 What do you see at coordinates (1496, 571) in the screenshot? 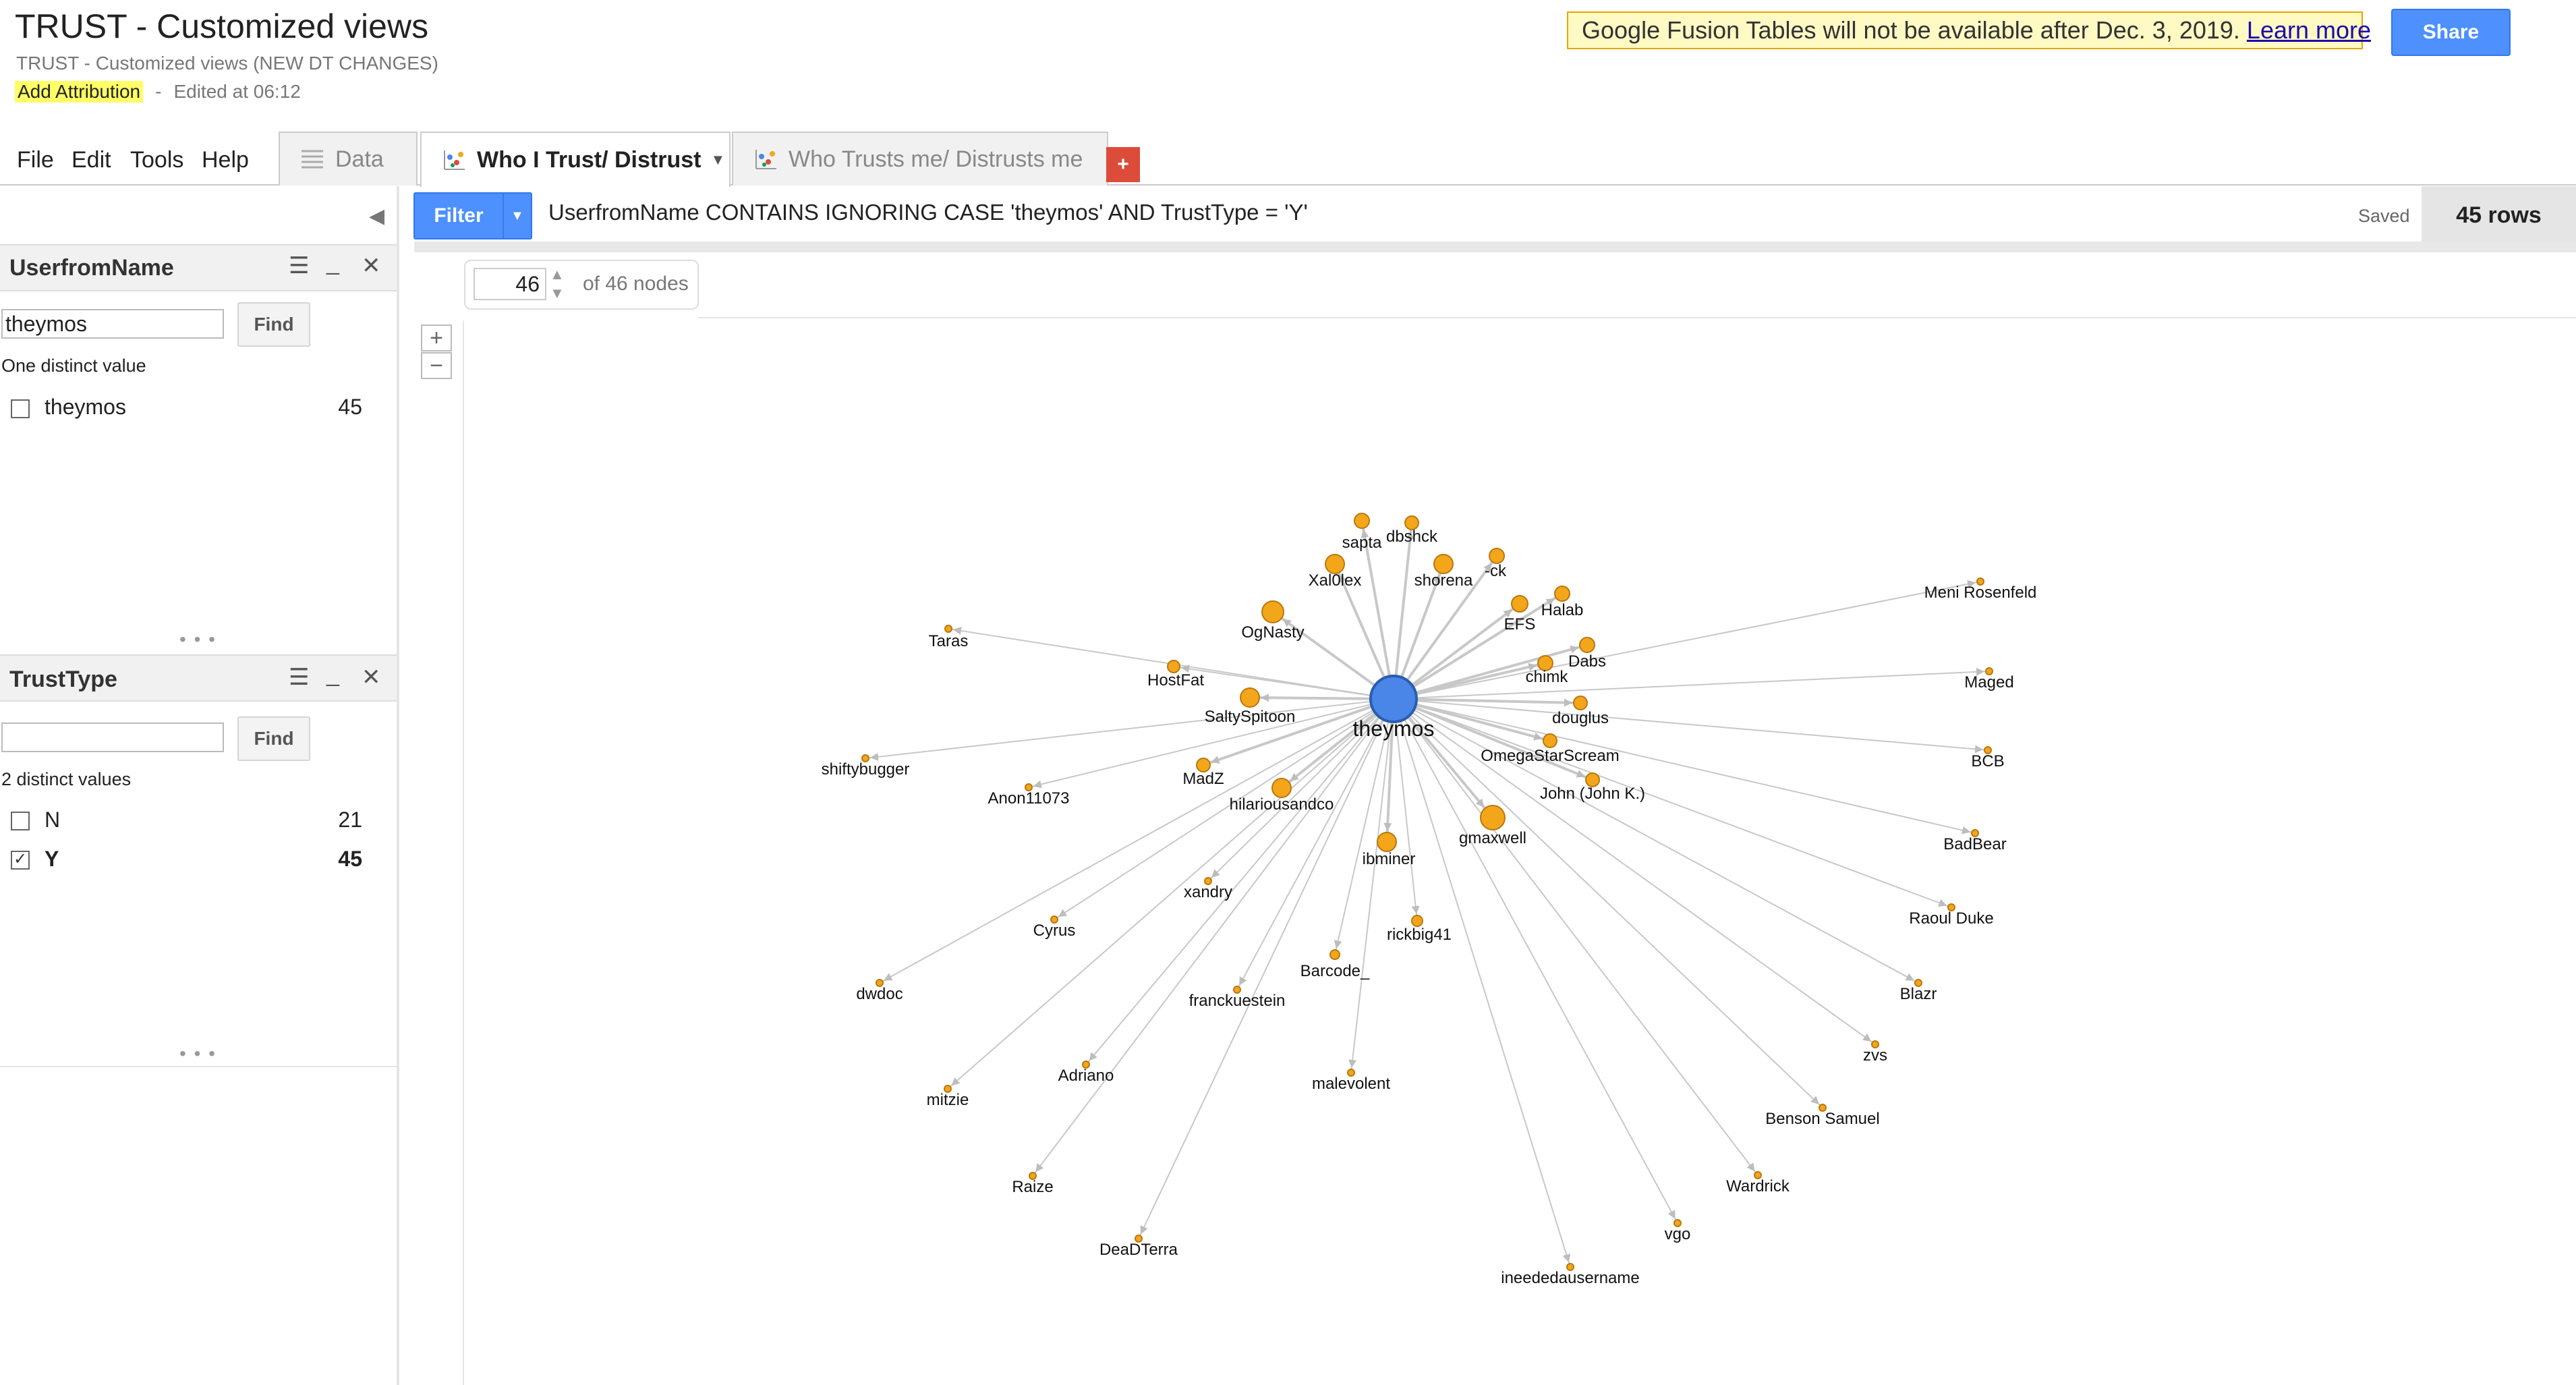
I see `graph-node-label: -ck` at bounding box center [1496, 571].